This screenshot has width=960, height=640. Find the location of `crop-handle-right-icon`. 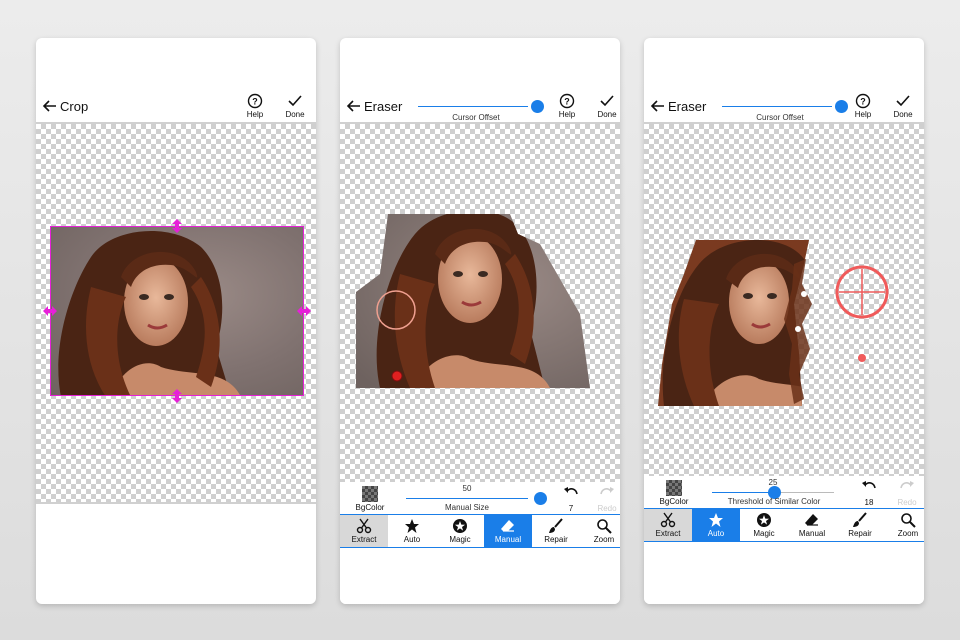

crop-handle-right-icon is located at coordinates (304, 311).